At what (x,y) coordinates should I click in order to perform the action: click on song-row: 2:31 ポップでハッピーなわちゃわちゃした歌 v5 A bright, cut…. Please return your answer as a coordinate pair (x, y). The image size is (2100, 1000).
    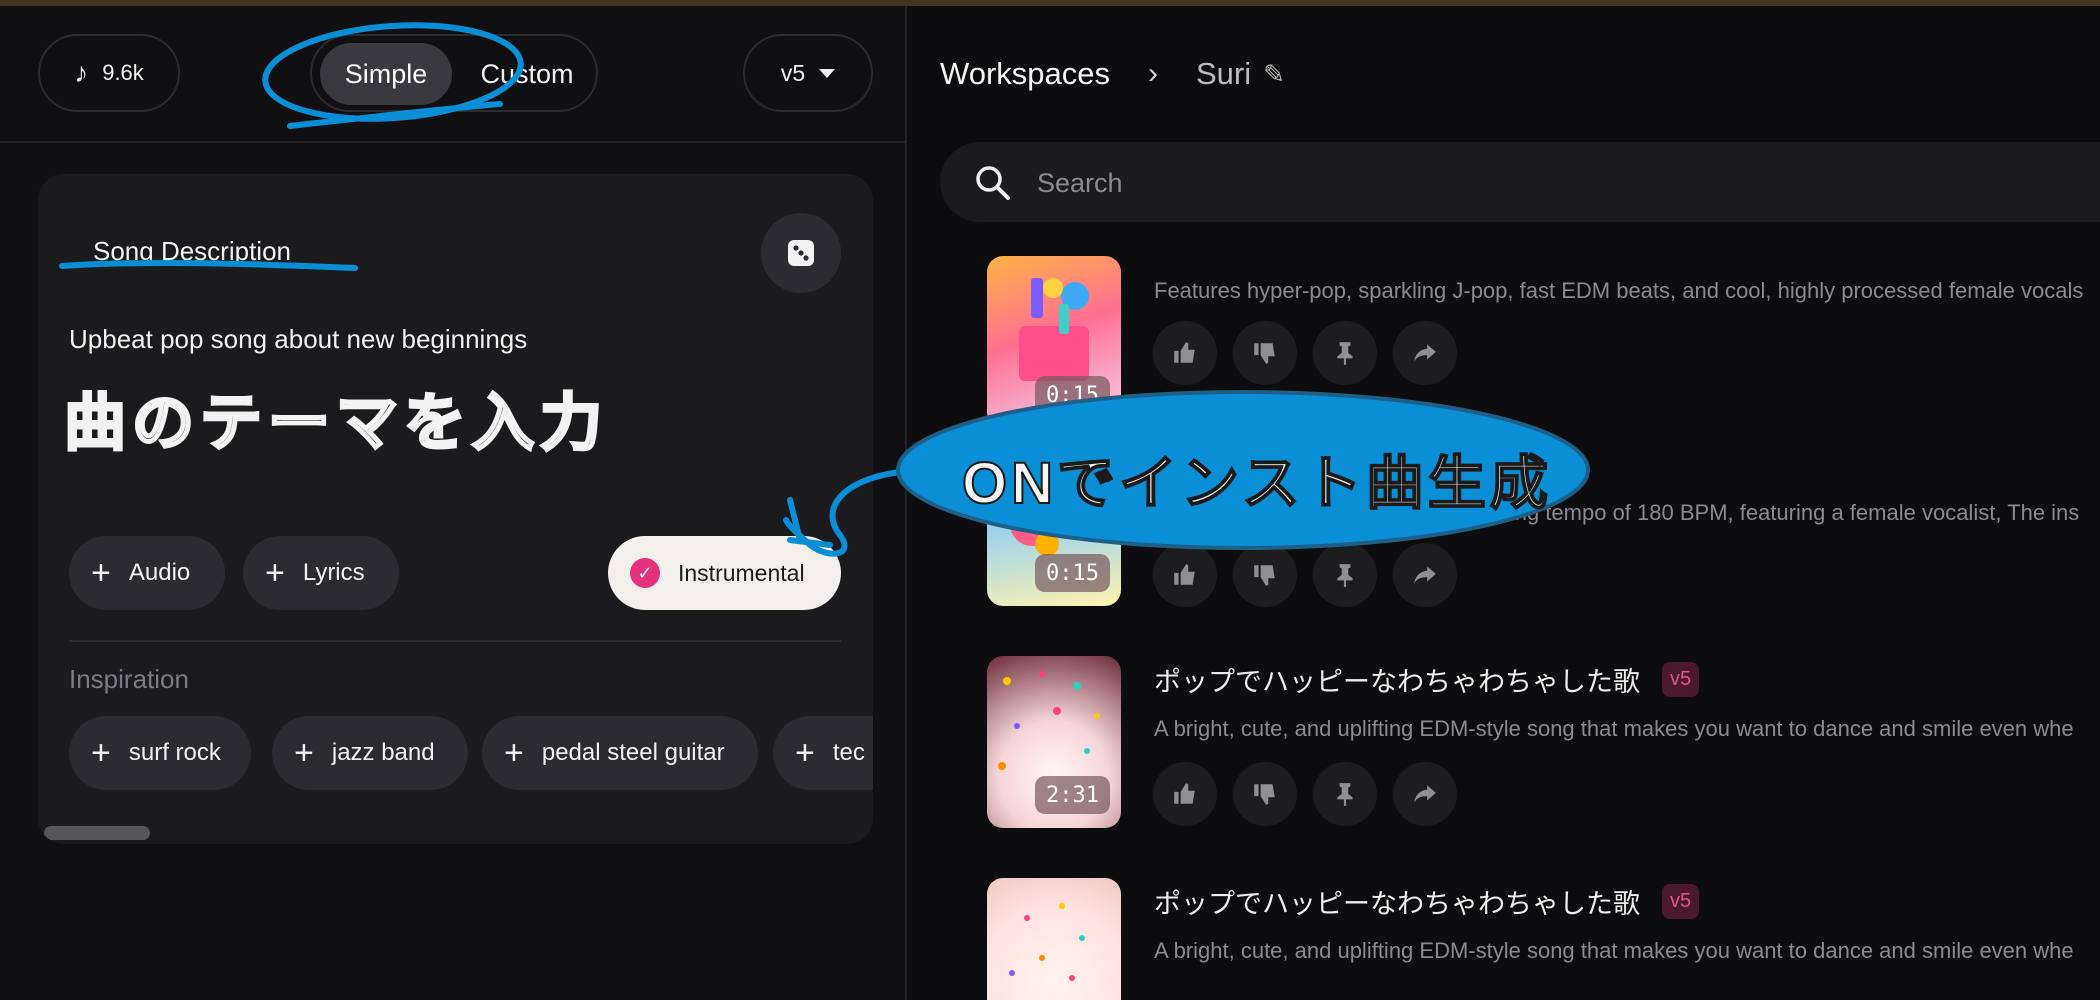
    Looking at the image, I should click on (1543, 740).